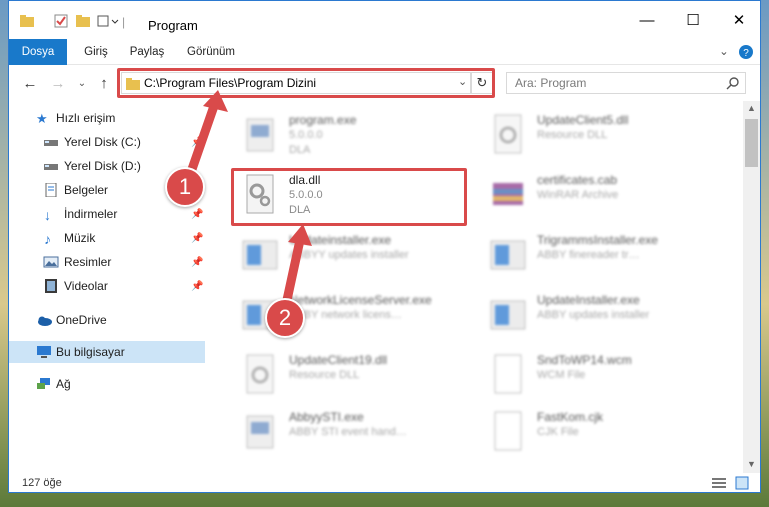 Image resolution: width=769 pixels, height=507 pixels. What do you see at coordinates (285, 318) in the screenshot?
I see `callout-badge-2: 2` at bounding box center [285, 318].